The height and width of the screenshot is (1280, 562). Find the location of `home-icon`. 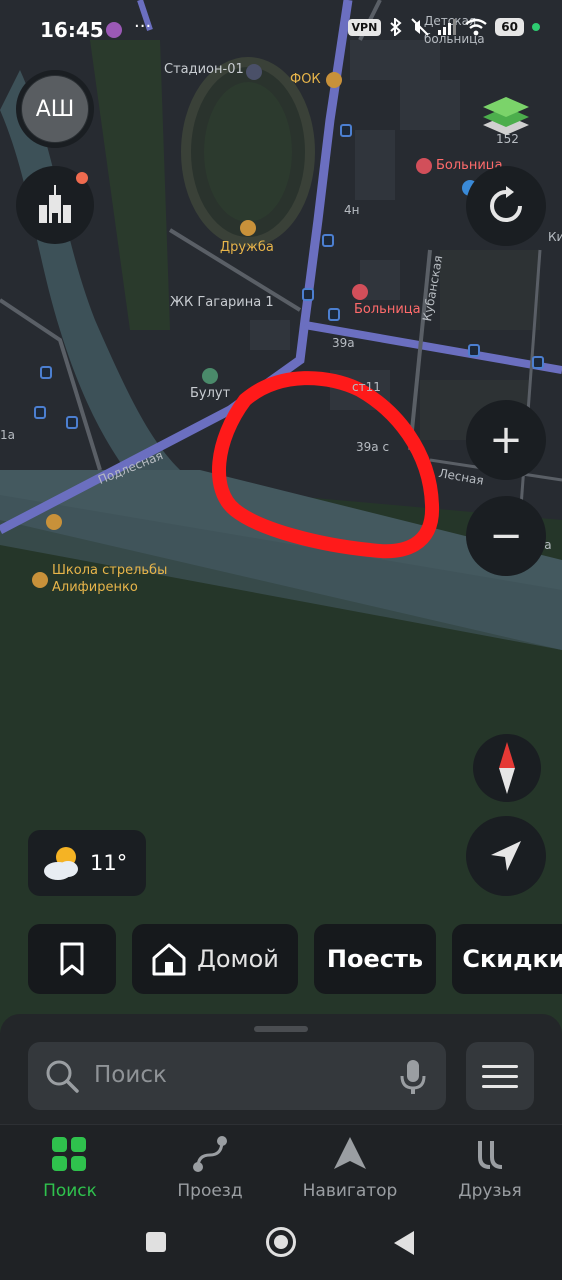

home-icon is located at coordinates (169, 959).